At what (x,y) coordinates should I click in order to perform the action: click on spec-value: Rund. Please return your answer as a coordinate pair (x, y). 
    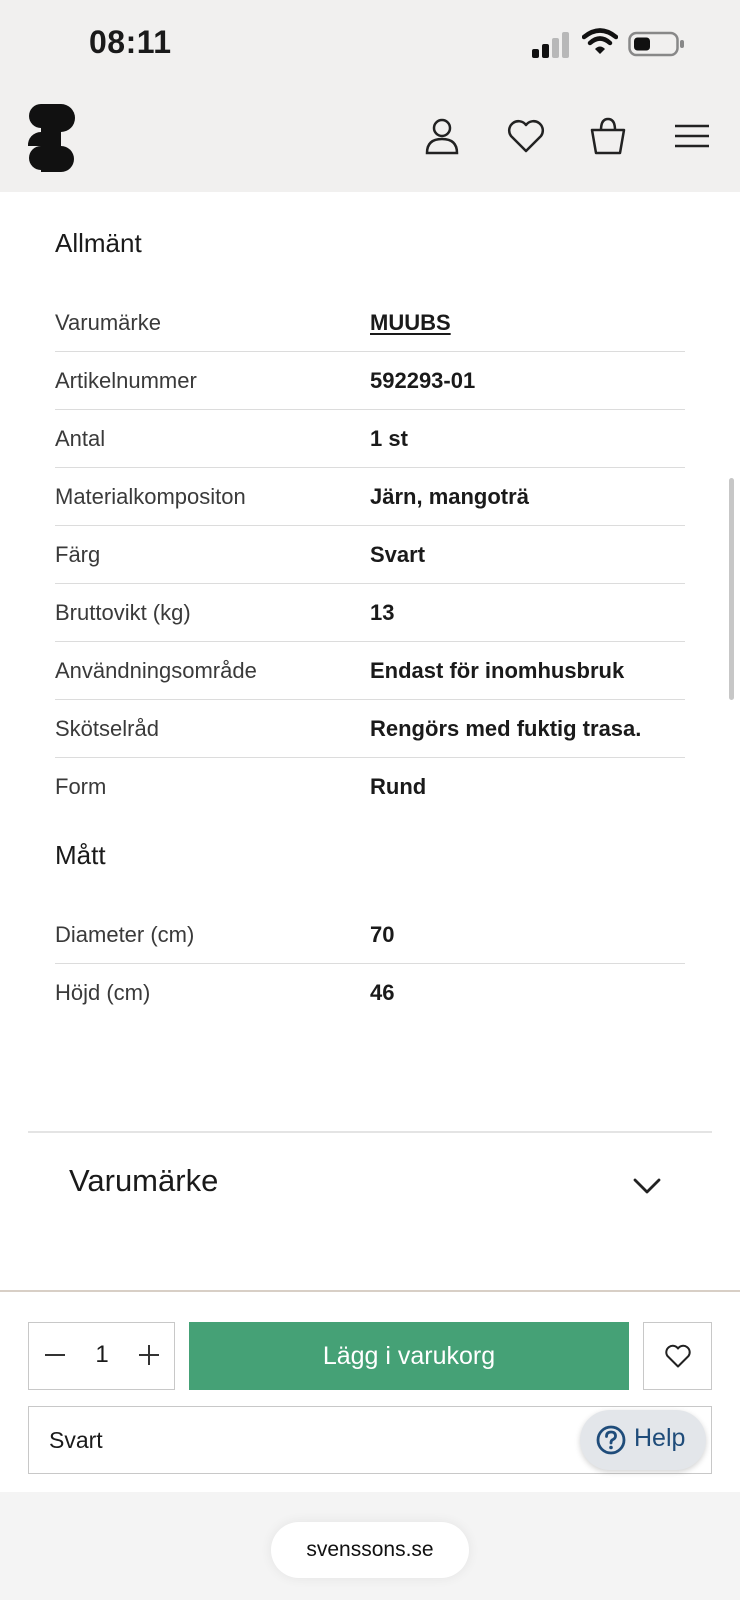
    Looking at the image, I should click on (398, 786).